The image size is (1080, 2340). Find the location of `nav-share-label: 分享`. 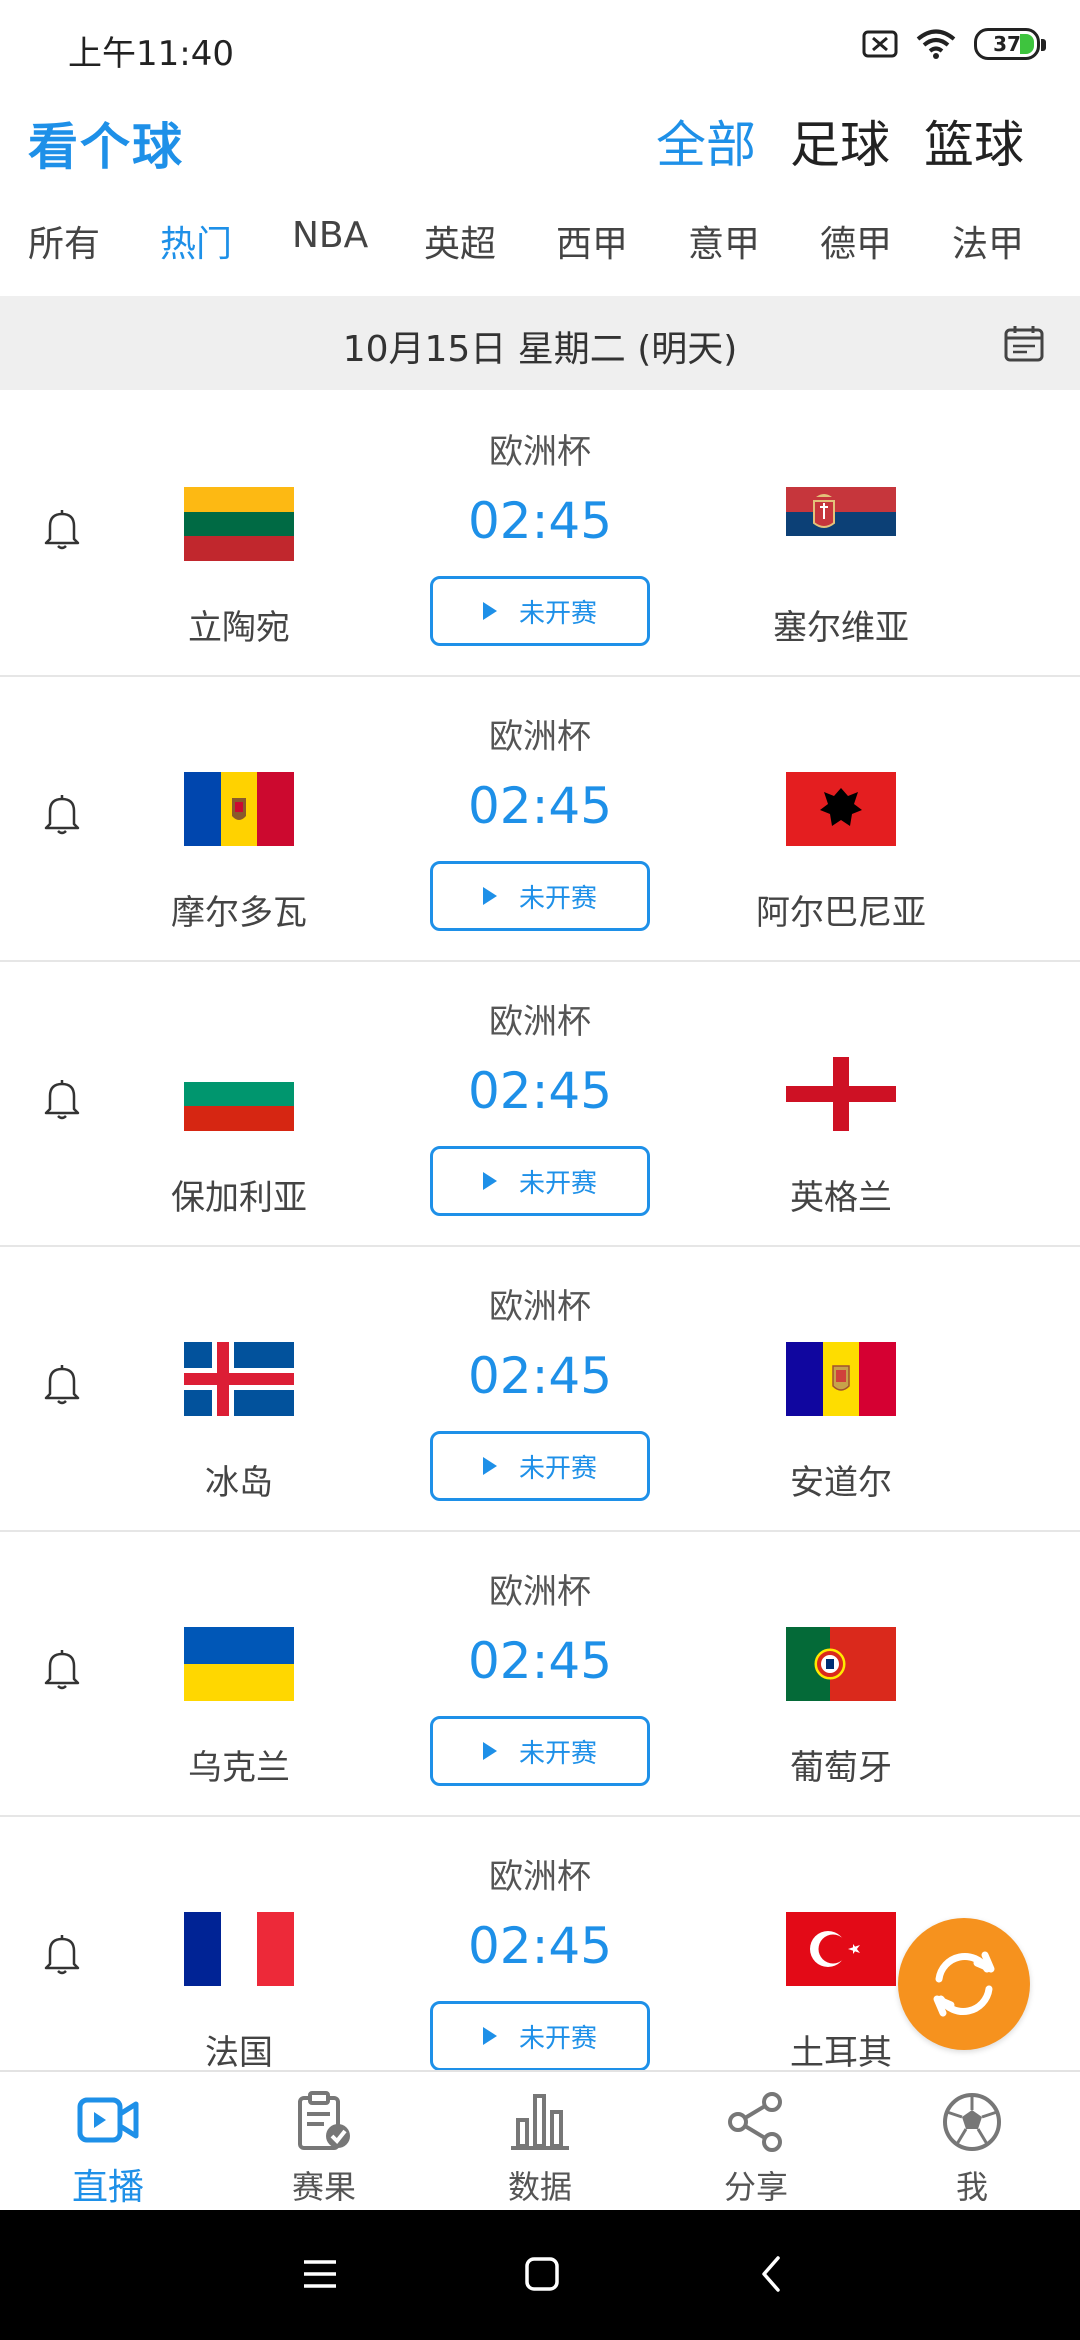

nav-share-label: 分享 is located at coordinates (755, 2187).